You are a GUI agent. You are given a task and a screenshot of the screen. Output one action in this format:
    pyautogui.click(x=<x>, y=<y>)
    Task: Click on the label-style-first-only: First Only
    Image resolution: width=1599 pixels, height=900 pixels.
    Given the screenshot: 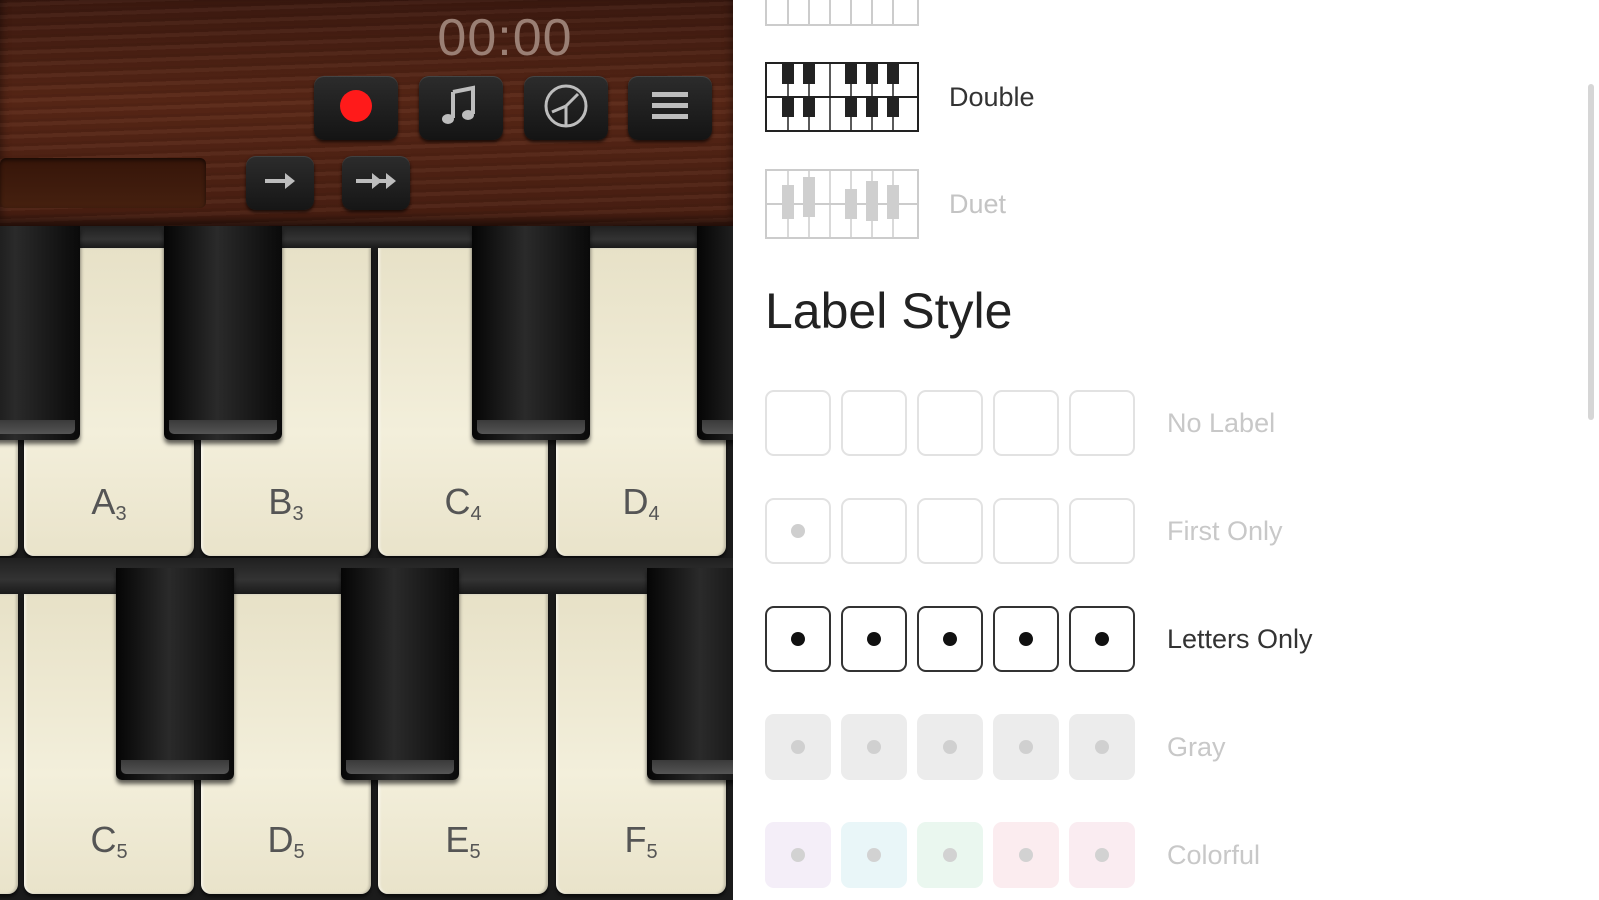 What is the action you would take?
    pyautogui.click(x=1024, y=531)
    